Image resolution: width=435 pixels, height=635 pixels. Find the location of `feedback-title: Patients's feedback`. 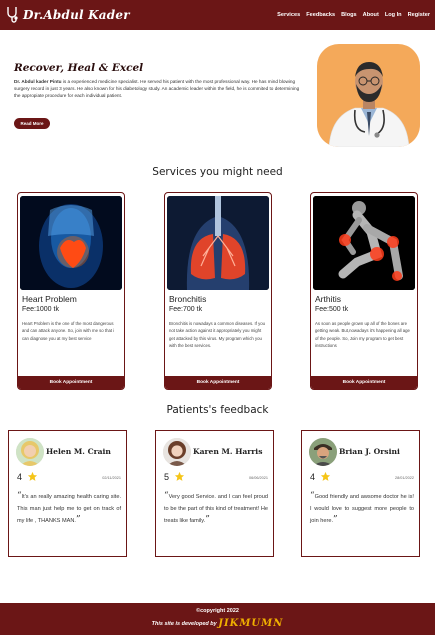

feedback-title: Patients's feedback is located at coordinates (217, 410).